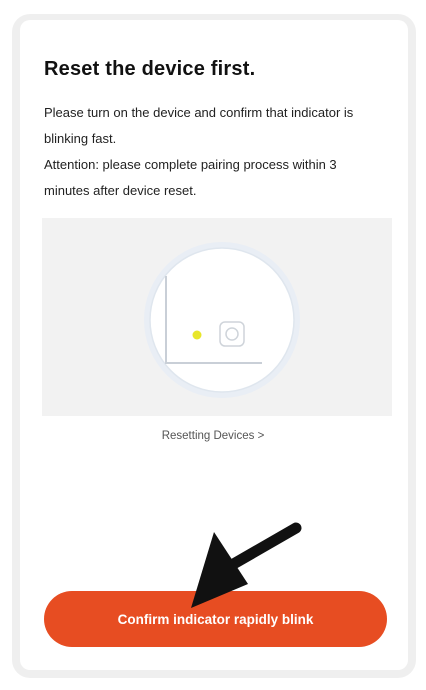  I want to click on magnifier-circle, so click(222, 320).